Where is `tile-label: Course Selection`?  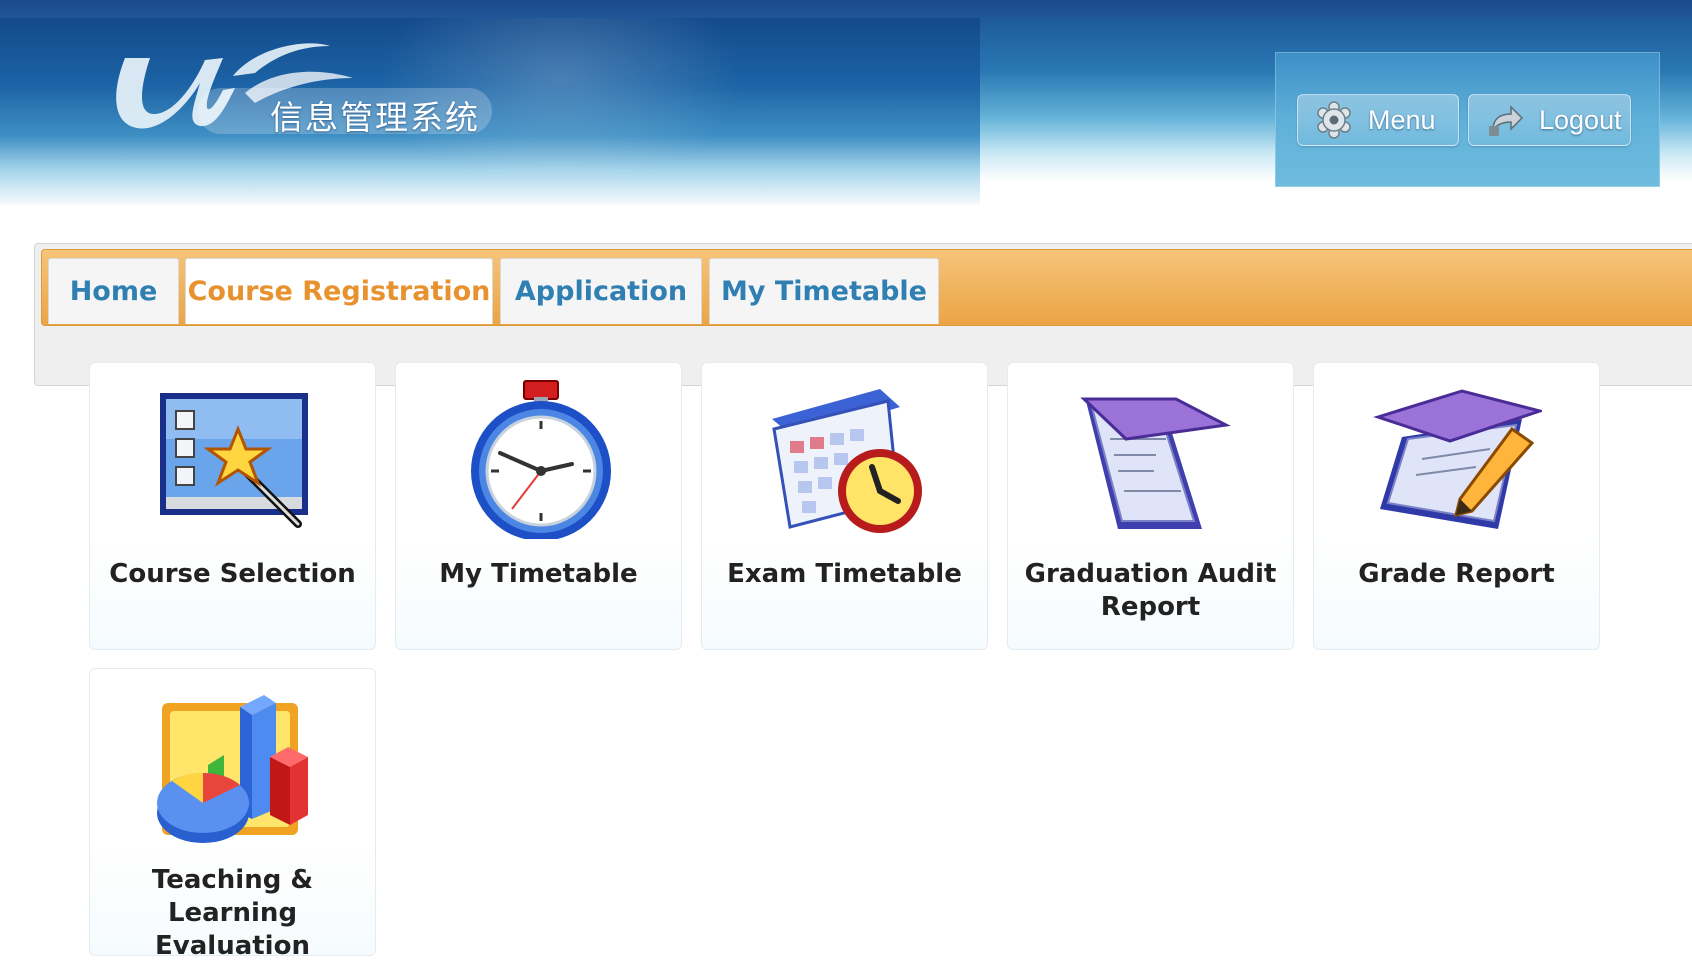
tile-label: Course Selection is located at coordinates (232, 574).